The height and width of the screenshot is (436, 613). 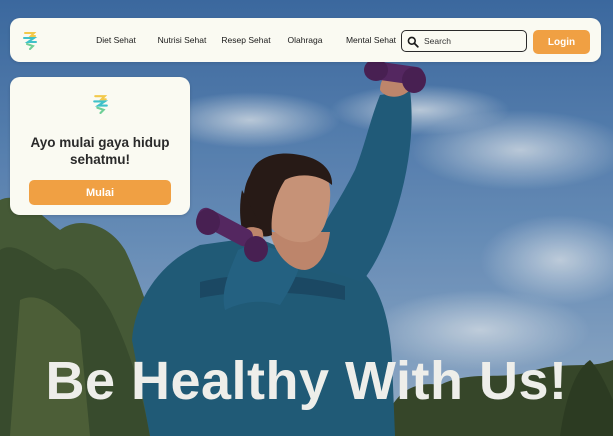 I want to click on search-box, so click(x=464, y=41).